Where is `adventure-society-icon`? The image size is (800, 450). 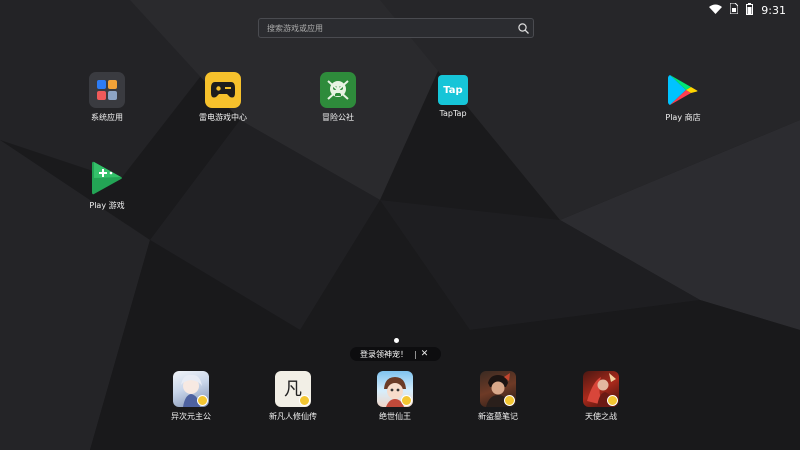 adventure-society-icon is located at coordinates (338, 90).